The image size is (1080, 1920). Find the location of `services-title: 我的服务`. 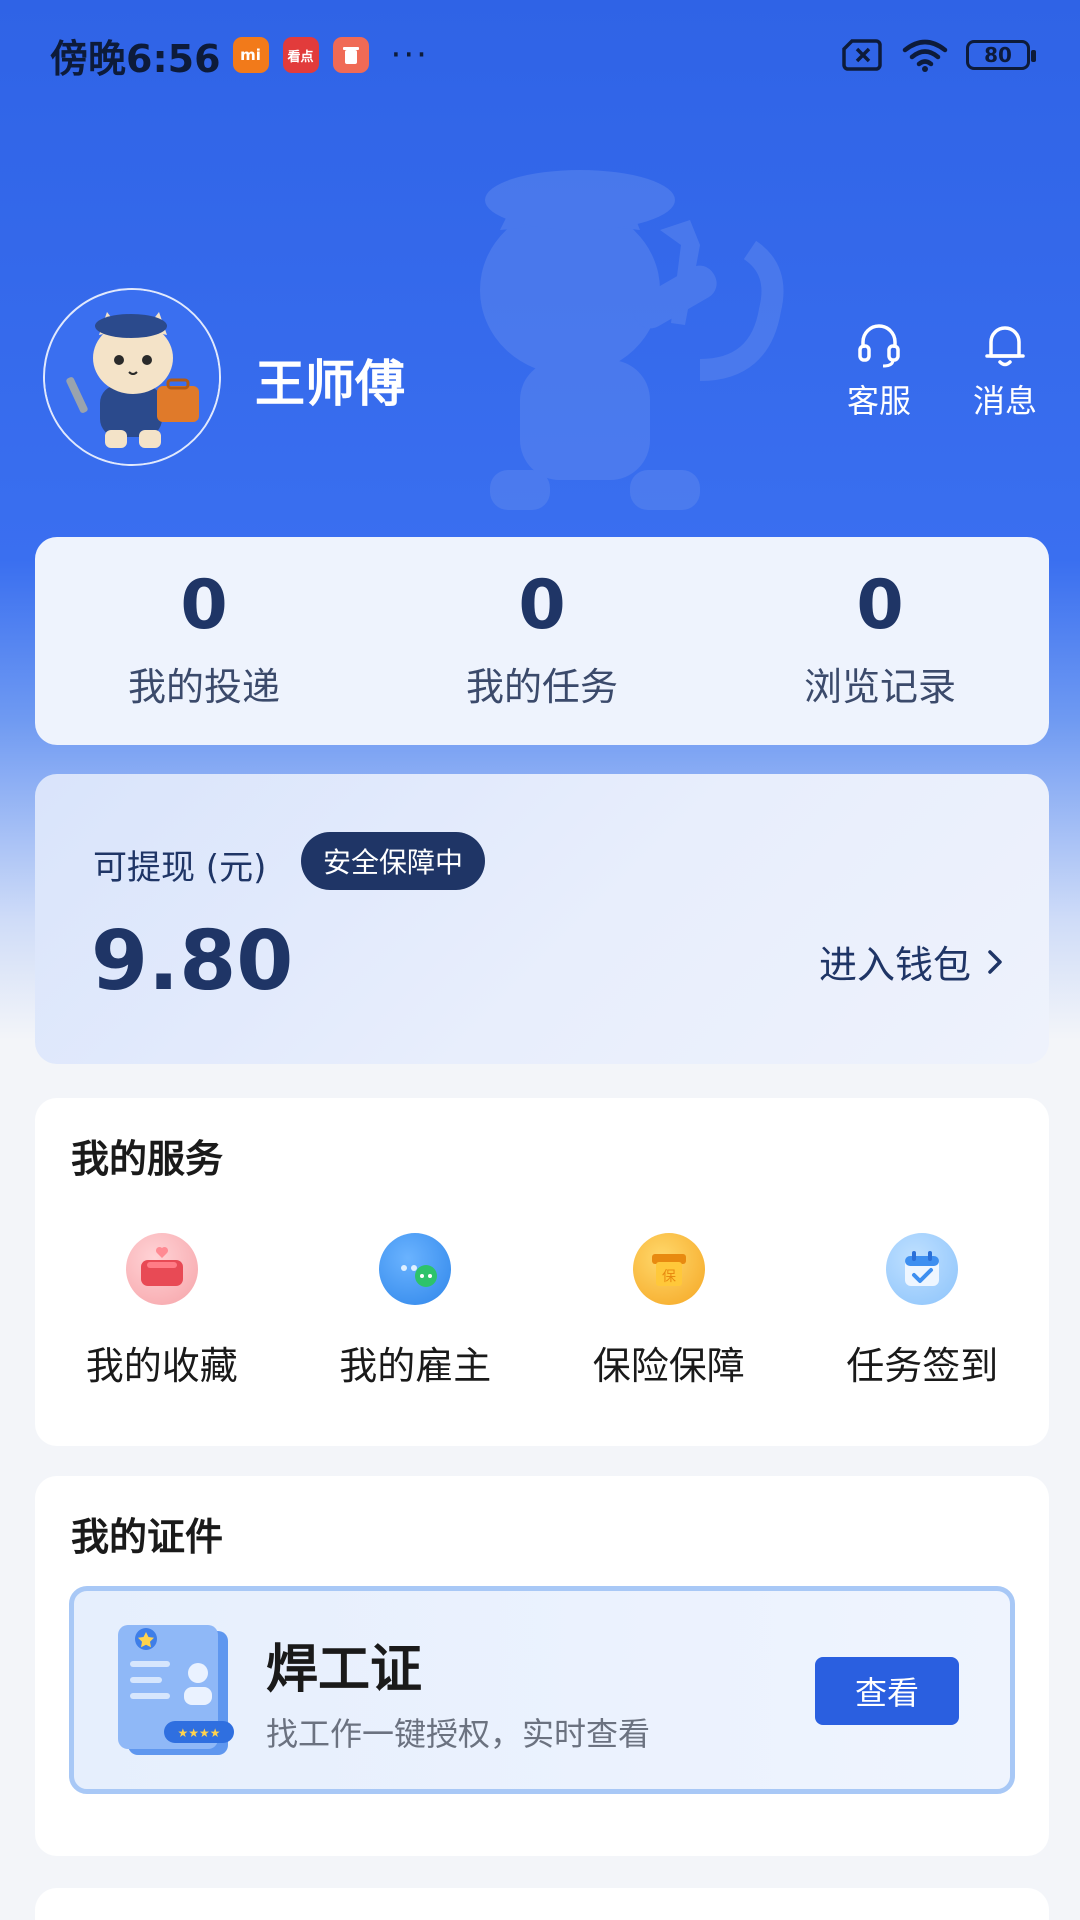

services-title: 我的服务 is located at coordinates (147, 1159).